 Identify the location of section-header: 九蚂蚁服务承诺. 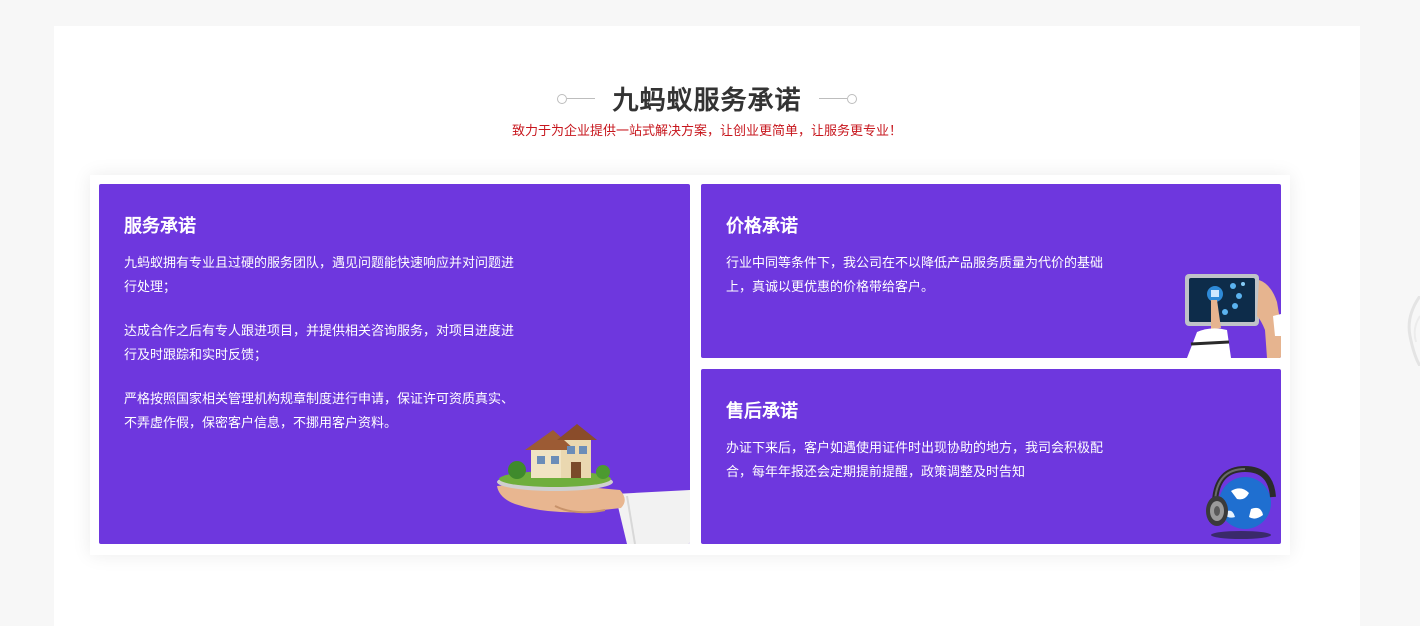
(707, 98).